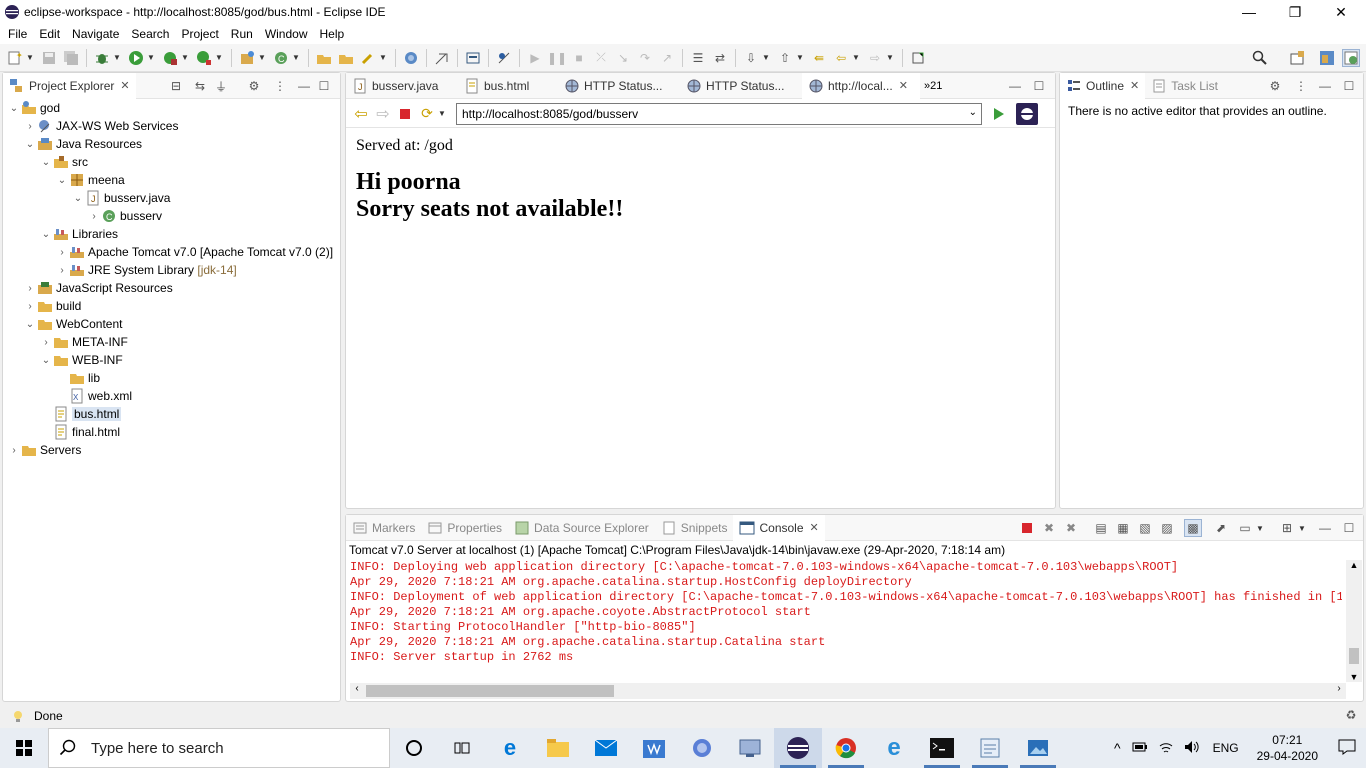 The width and height of the screenshot is (1366, 768). Describe the element at coordinates (80, 414) in the screenshot. I see `tree-item-bus-html: bus.html` at that location.